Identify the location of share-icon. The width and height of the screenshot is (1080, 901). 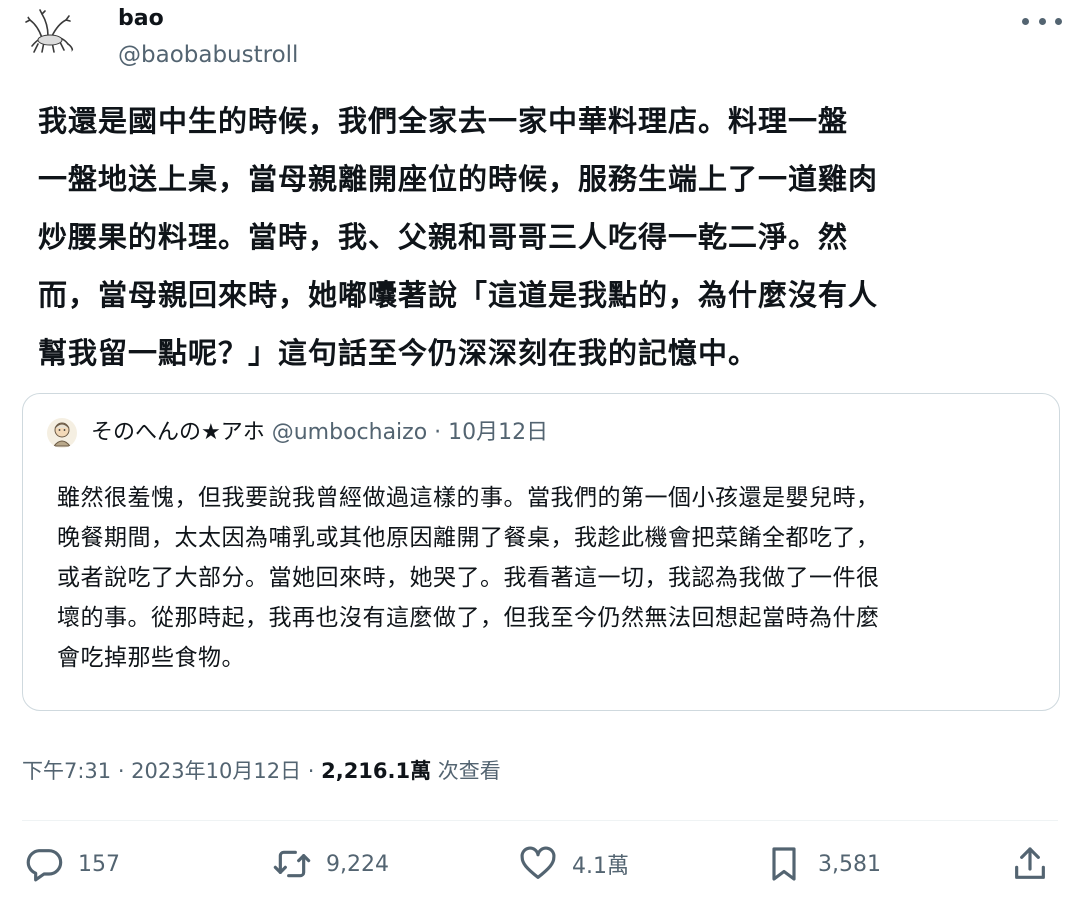
(1030, 863).